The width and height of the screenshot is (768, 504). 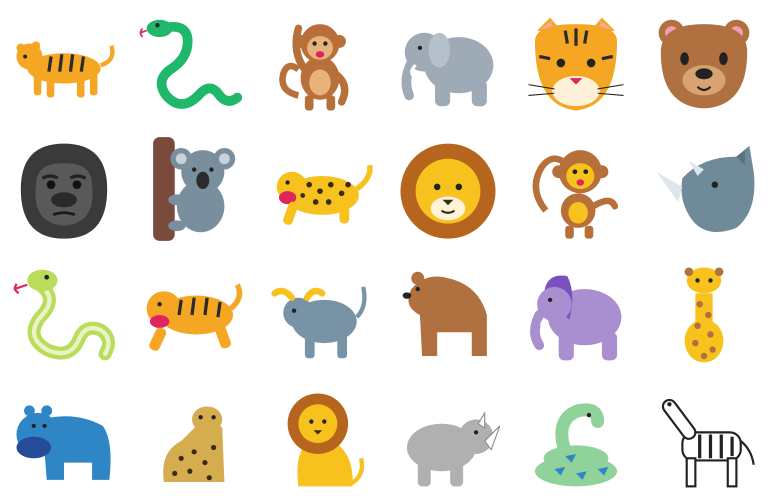 What do you see at coordinates (324, 194) in the screenshot?
I see `leopard-icon` at bounding box center [324, 194].